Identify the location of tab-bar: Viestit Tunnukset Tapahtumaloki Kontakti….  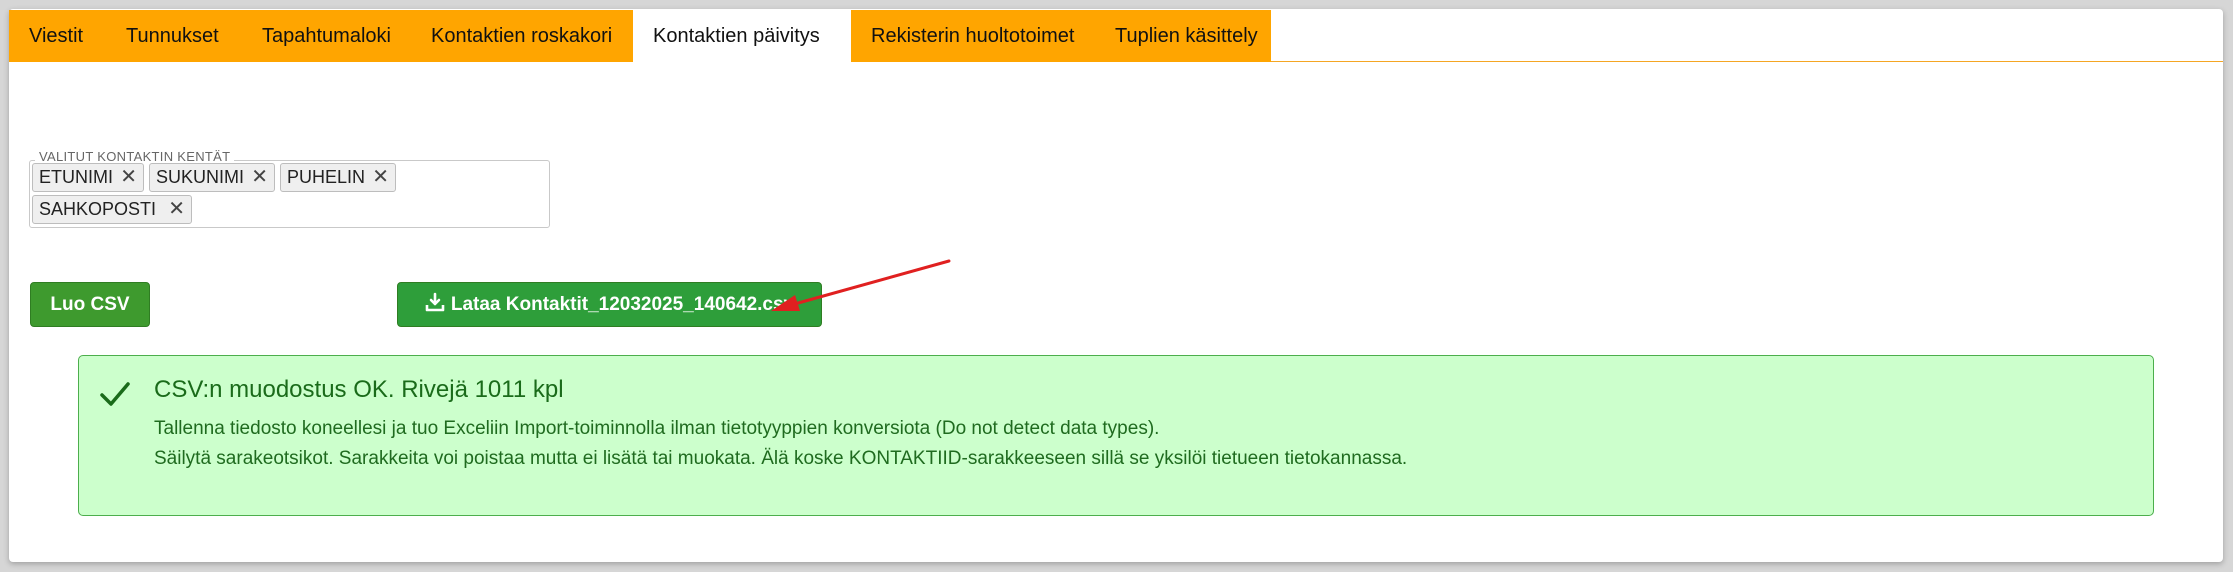
(1116, 36).